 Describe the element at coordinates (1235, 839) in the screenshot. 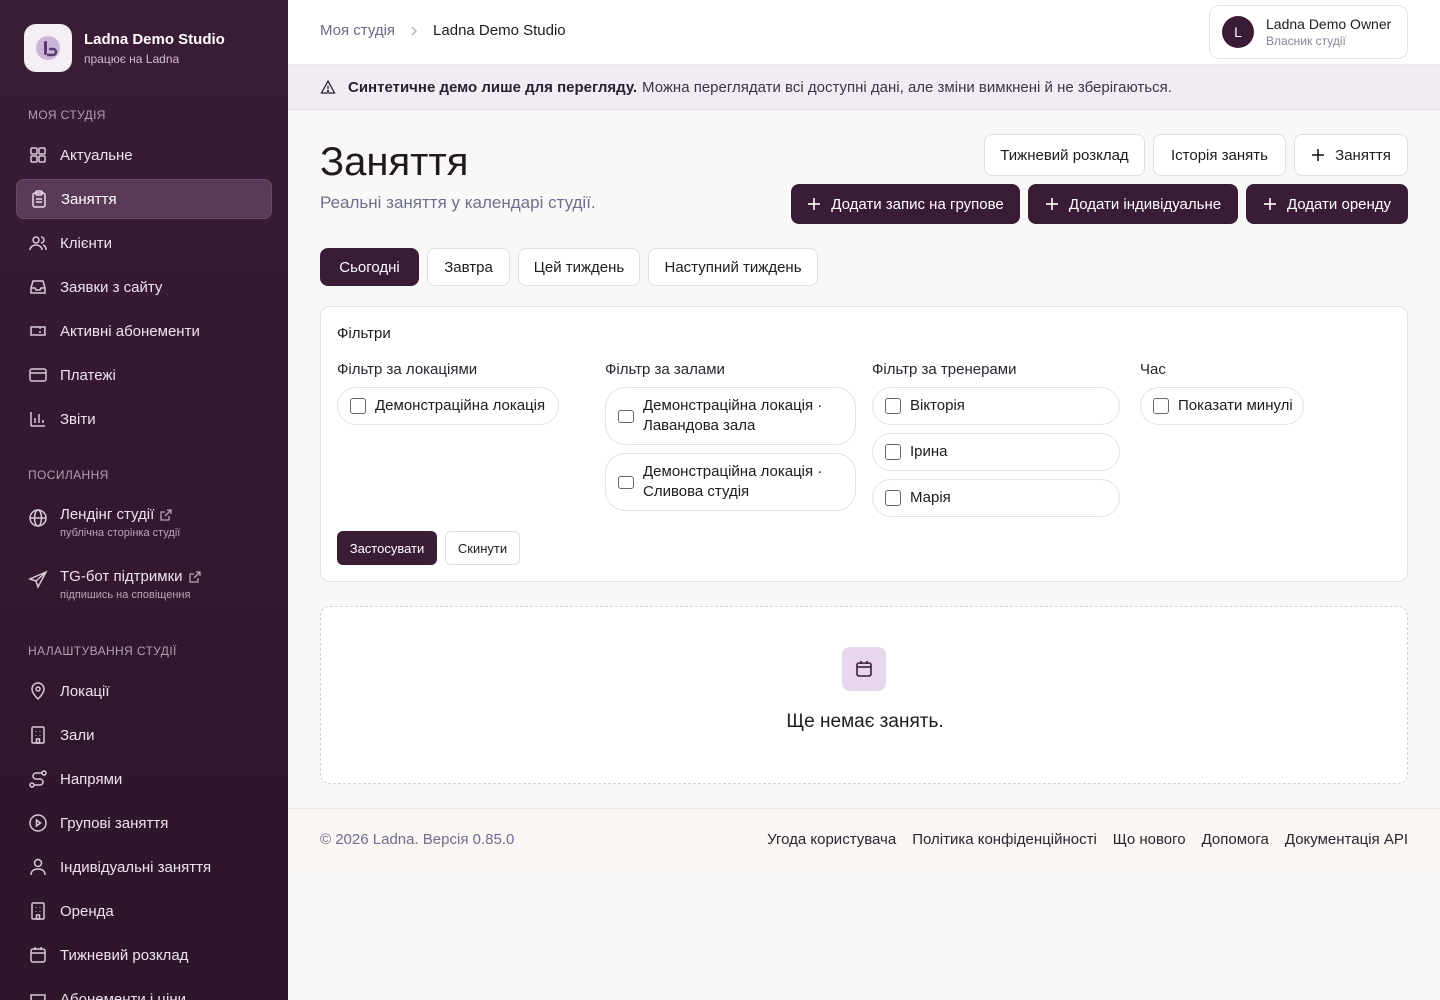

I see `footer-link-help: Допомога` at that location.